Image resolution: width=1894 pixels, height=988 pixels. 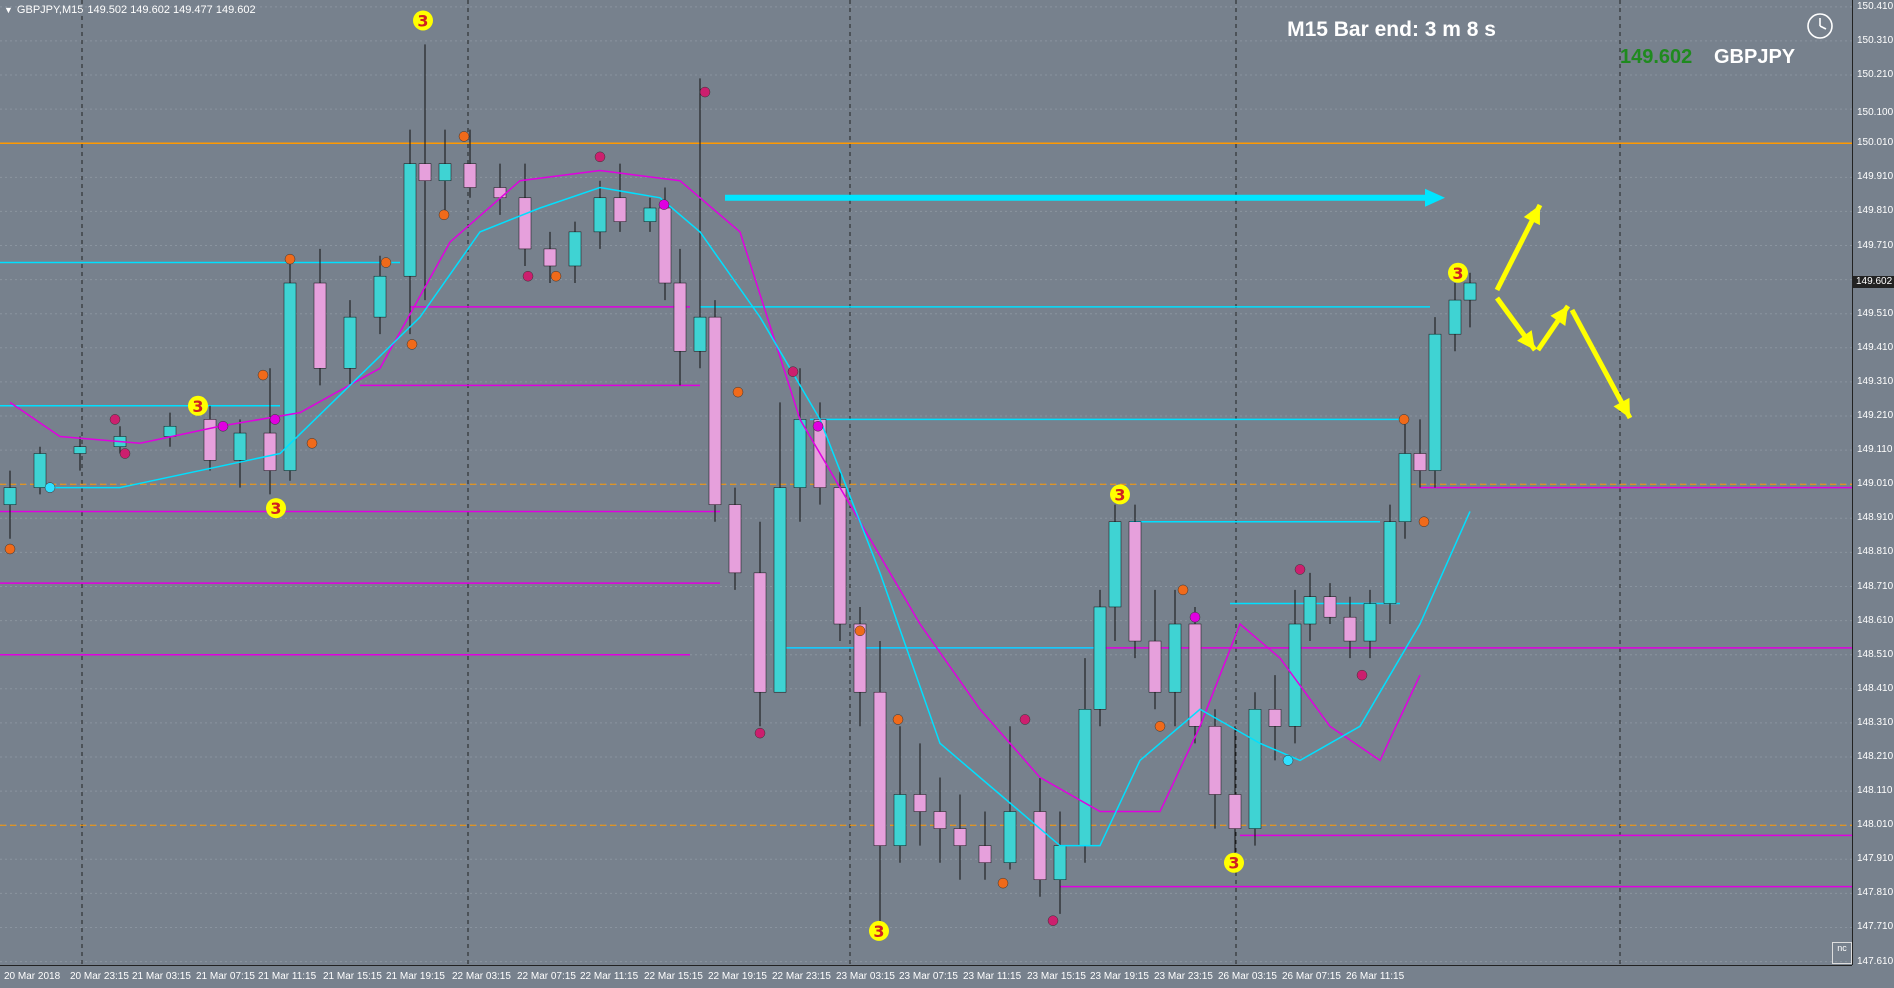 What do you see at coordinates (1875, 112) in the screenshot?
I see `price-axis-label: 150.100` at bounding box center [1875, 112].